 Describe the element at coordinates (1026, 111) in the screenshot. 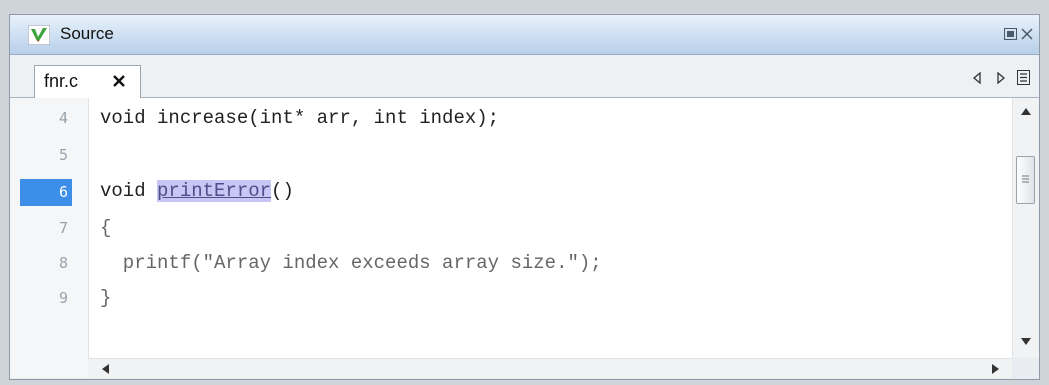

I see `scroll-up-icon` at that location.